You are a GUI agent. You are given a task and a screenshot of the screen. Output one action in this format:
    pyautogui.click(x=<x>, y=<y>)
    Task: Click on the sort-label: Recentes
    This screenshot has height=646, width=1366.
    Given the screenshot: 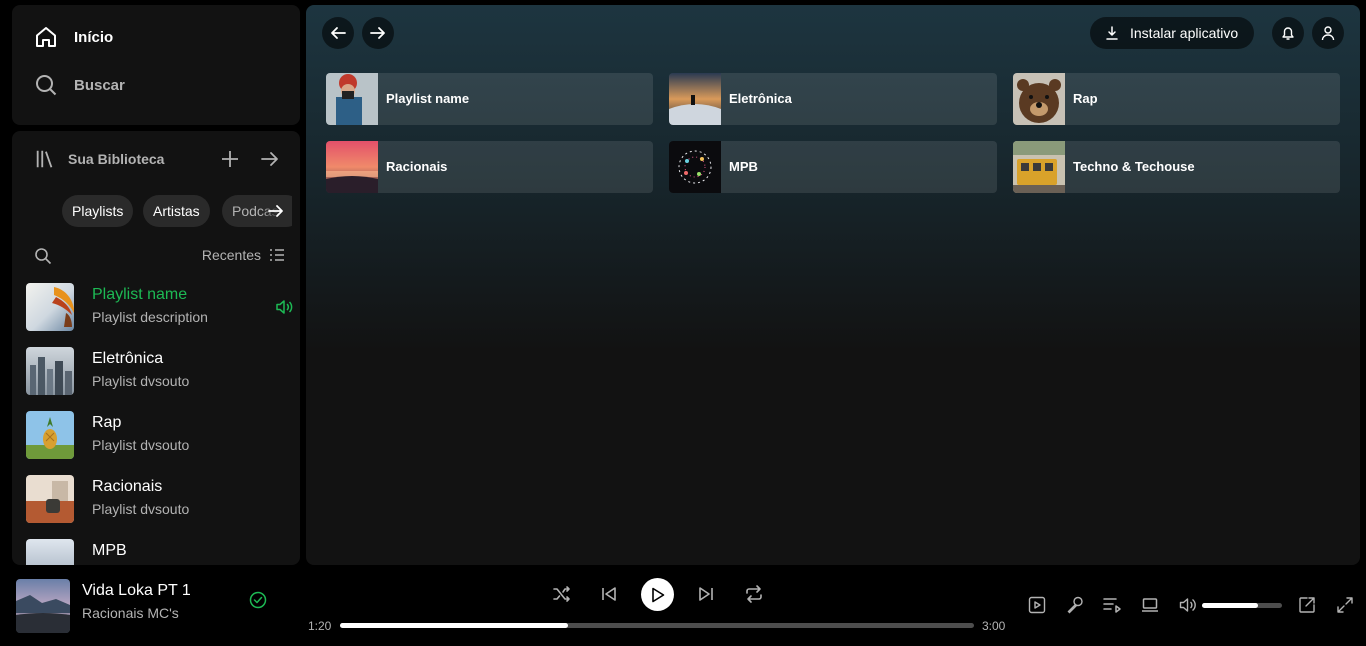 What is the action you would take?
    pyautogui.click(x=231, y=255)
    